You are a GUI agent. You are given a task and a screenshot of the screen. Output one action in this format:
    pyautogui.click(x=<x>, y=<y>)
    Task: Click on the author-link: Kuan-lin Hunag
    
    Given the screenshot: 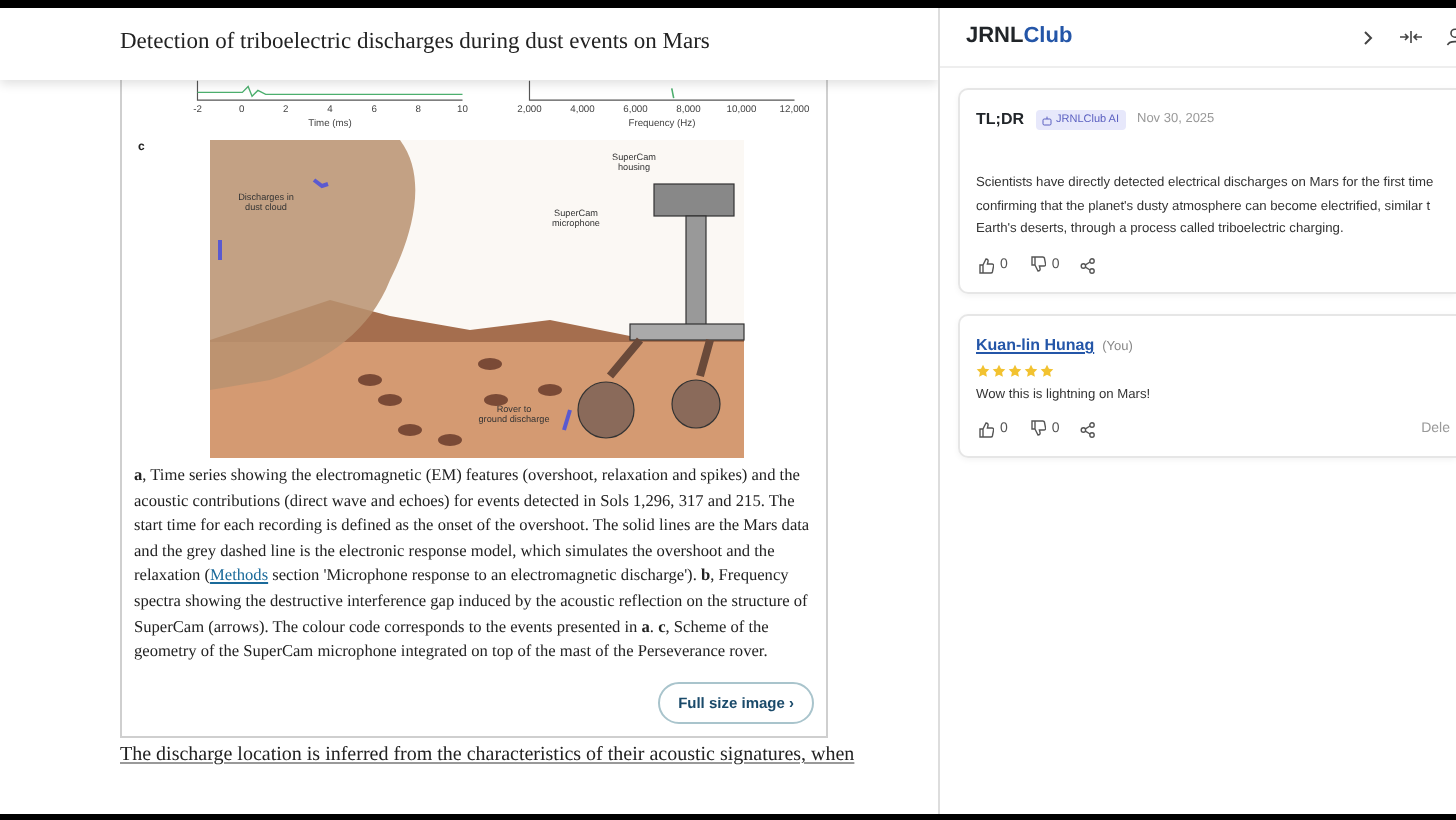 What is the action you would take?
    pyautogui.click(x=1035, y=346)
    